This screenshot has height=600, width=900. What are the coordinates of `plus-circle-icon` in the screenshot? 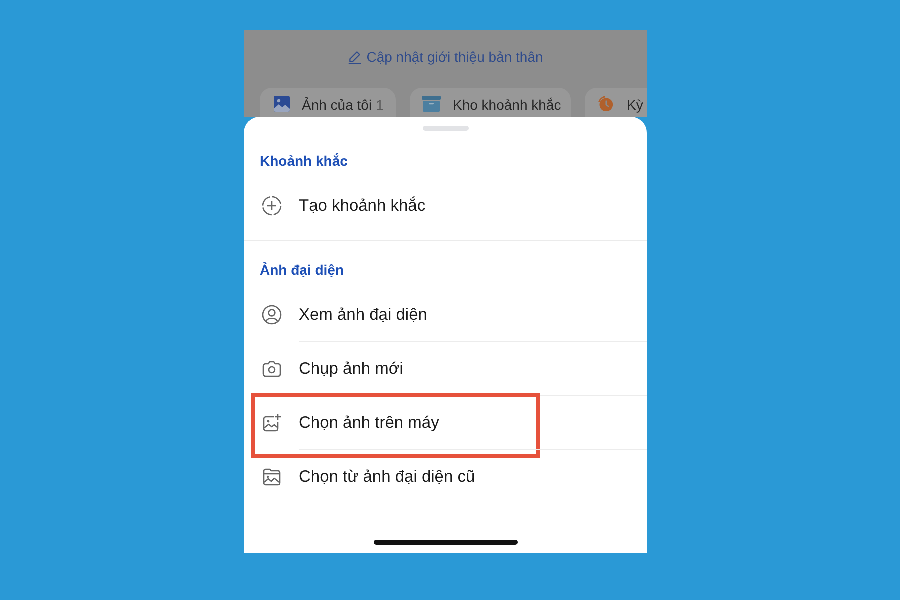 It's located at (272, 206).